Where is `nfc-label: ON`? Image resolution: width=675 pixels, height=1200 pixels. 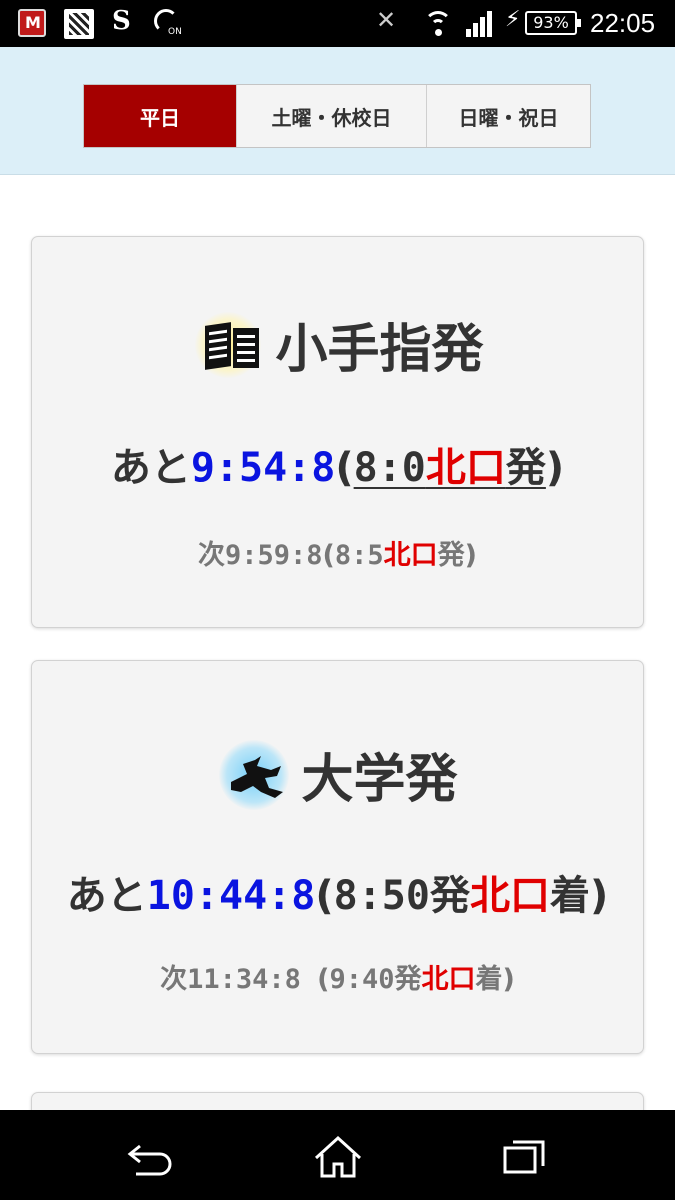 nfc-label: ON is located at coordinates (175, 32).